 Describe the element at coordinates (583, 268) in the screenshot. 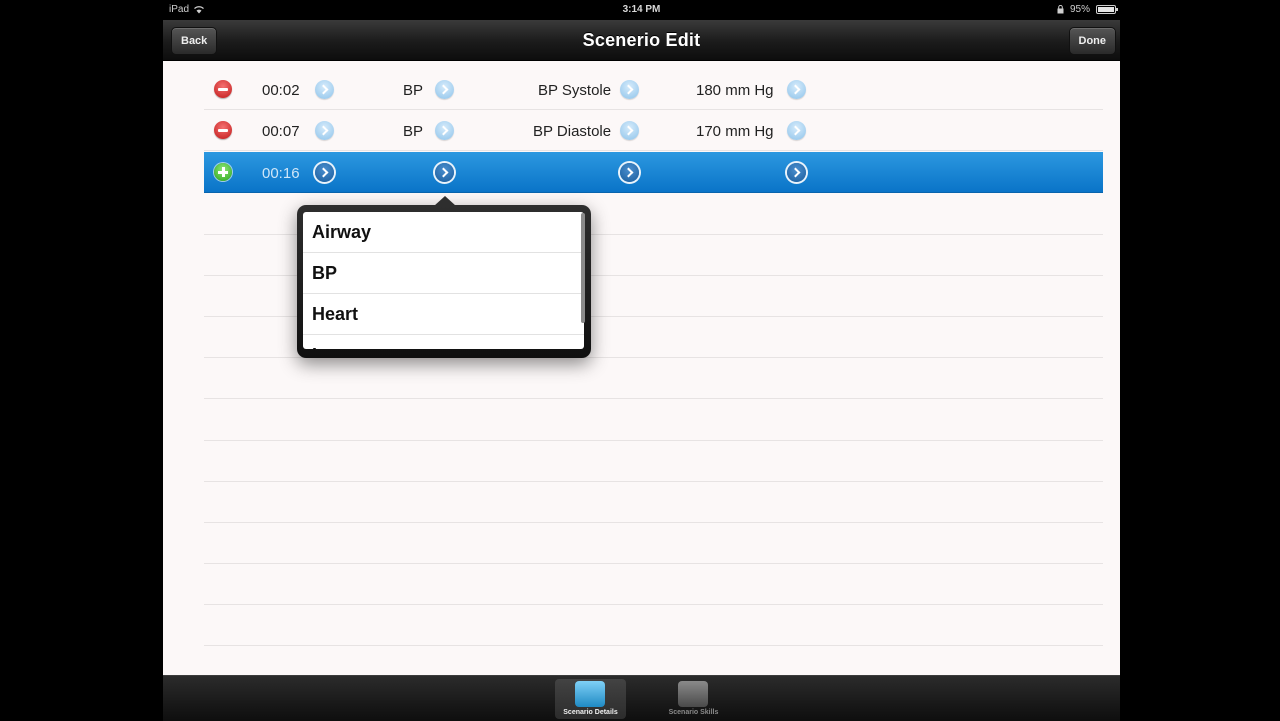

I see `popover-scrollbar` at that location.